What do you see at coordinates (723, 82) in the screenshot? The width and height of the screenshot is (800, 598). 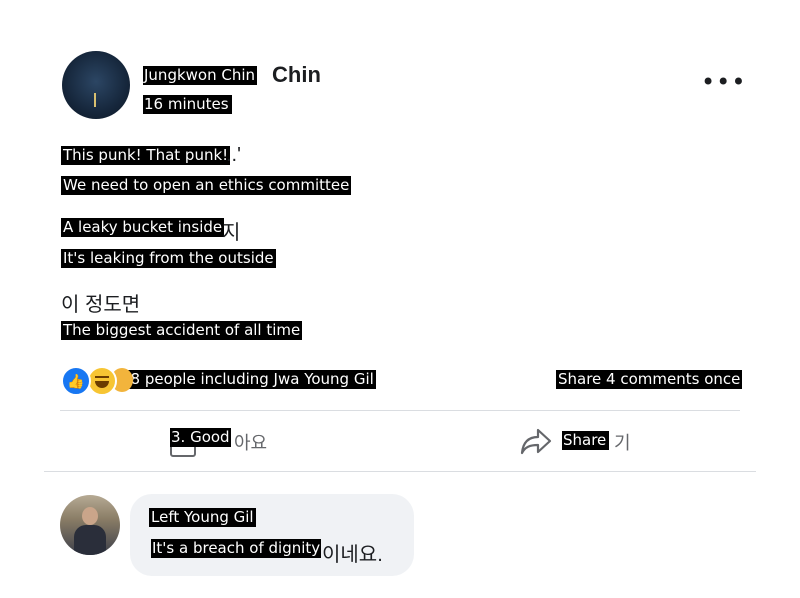 I see `more-options-icon: •••` at bounding box center [723, 82].